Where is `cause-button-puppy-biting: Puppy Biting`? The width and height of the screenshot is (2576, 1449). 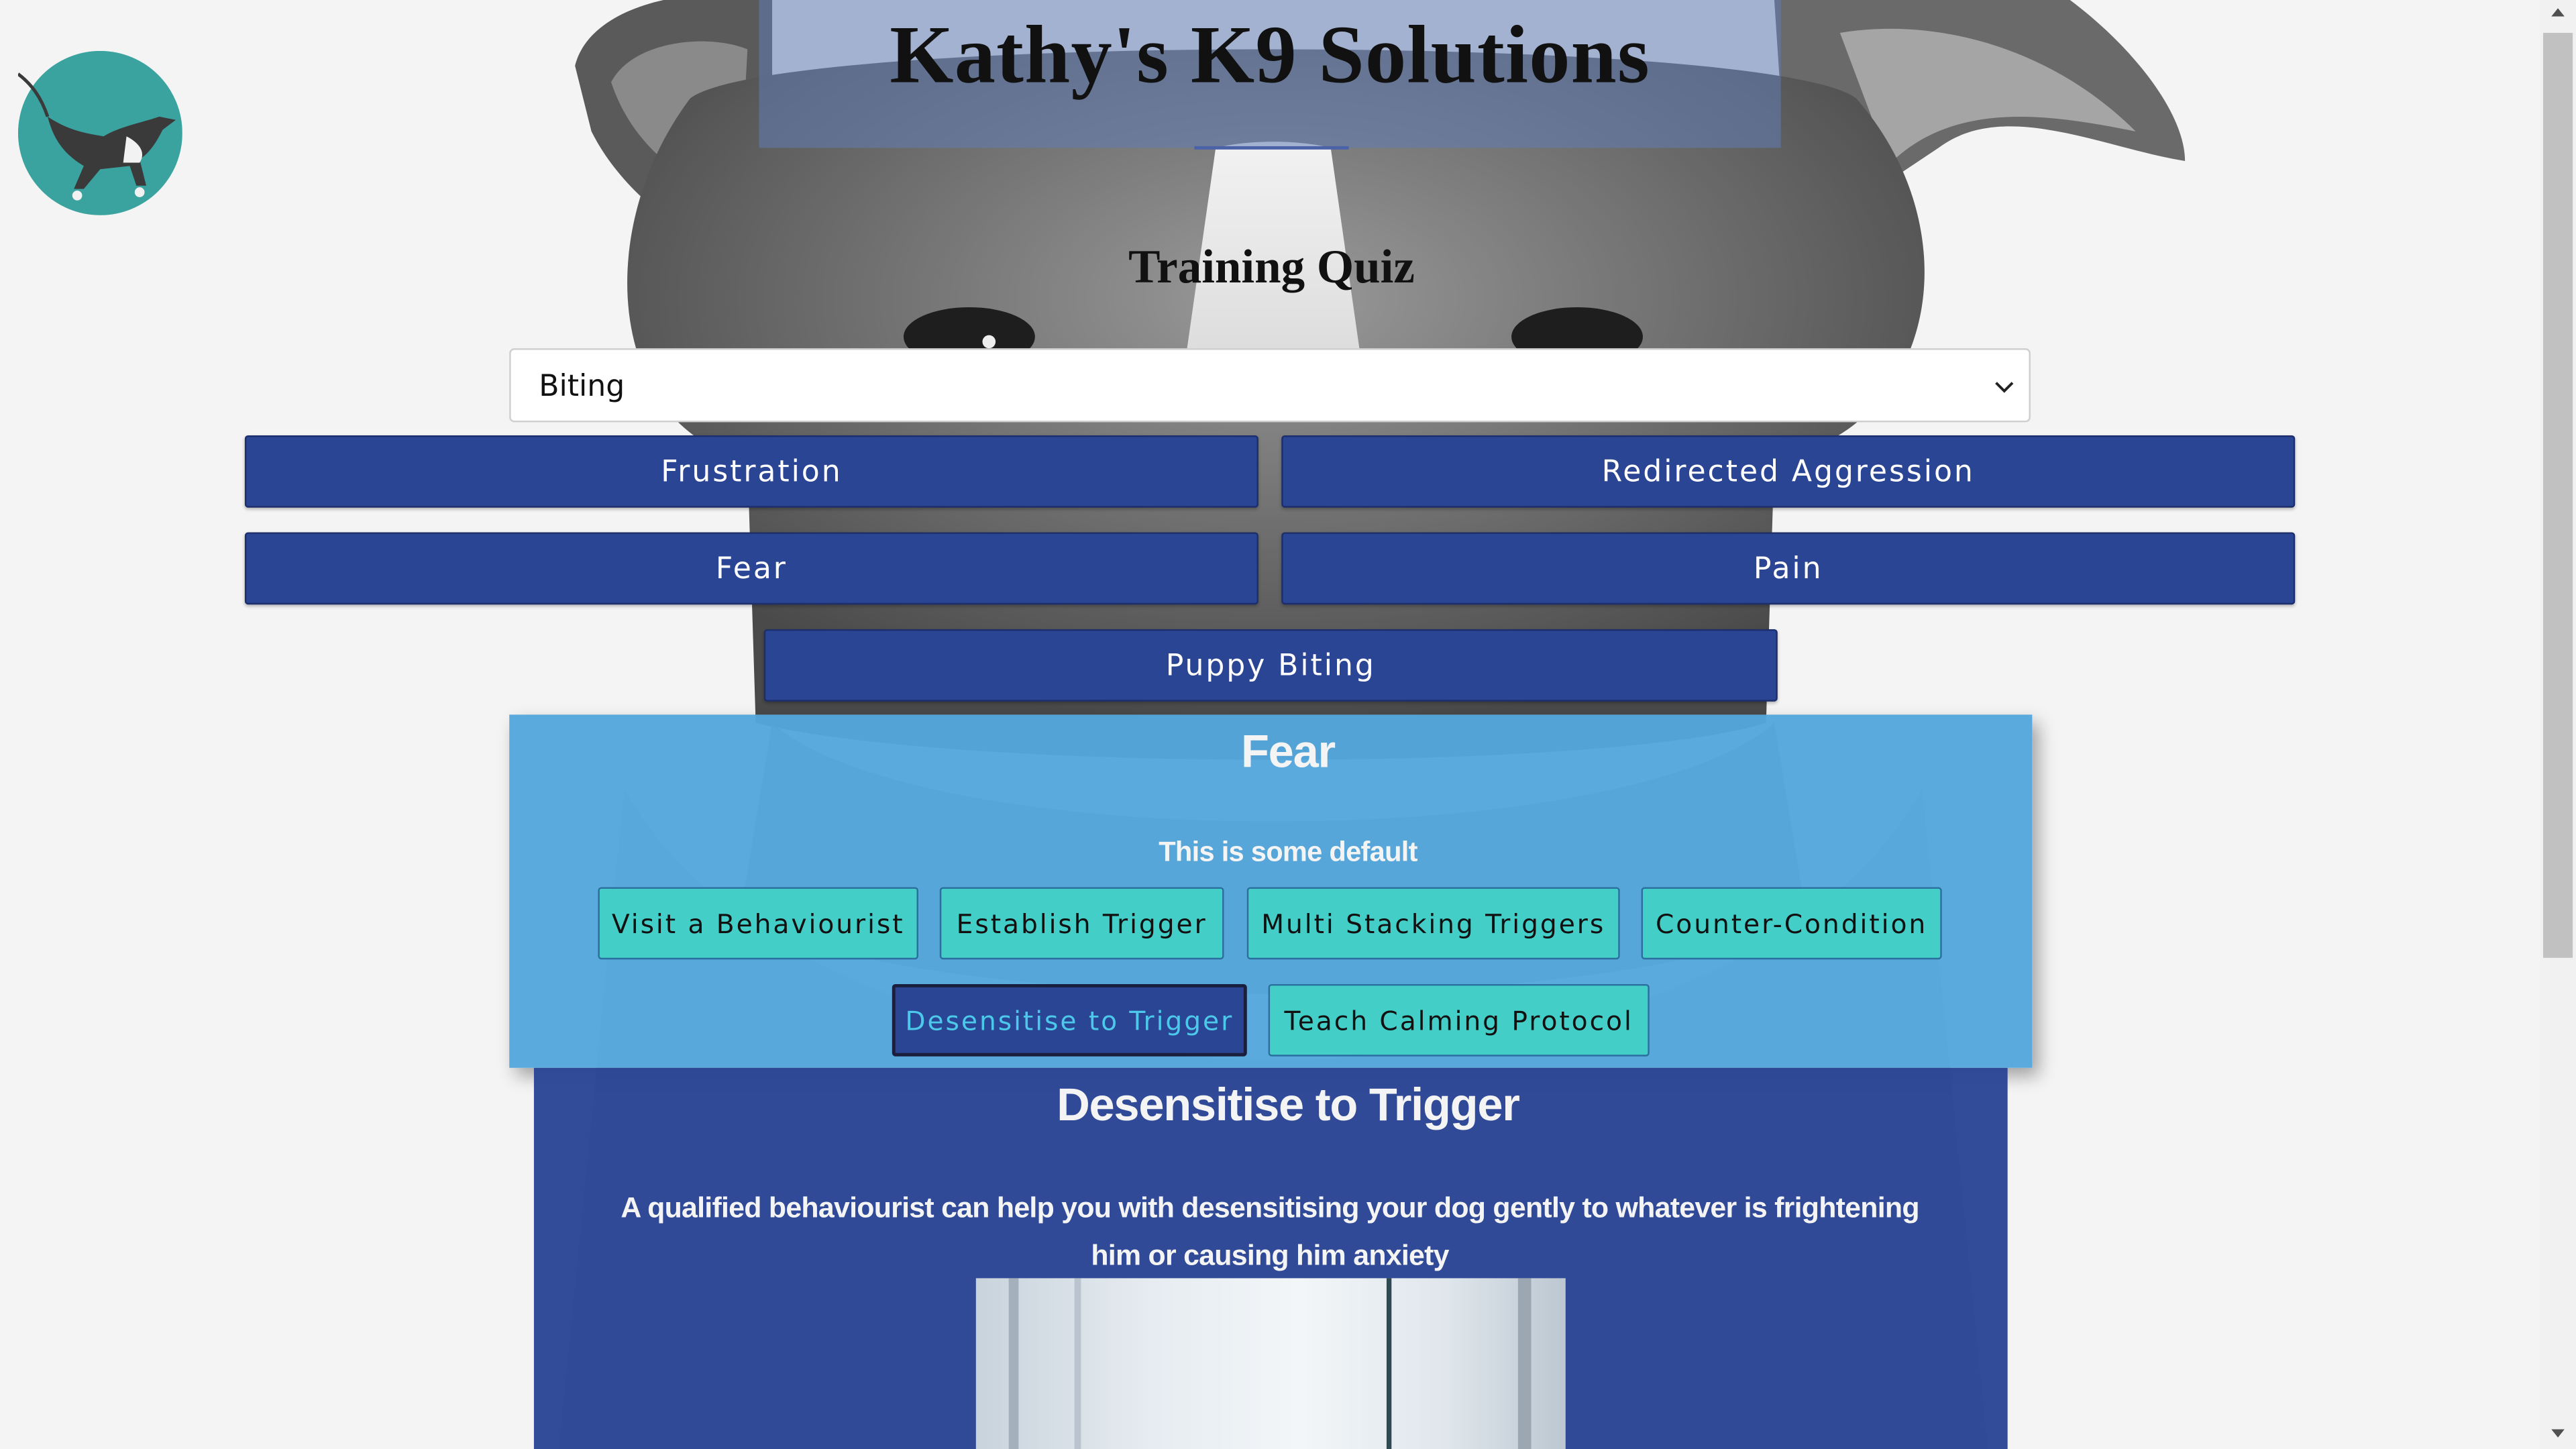 cause-button-puppy-biting: Puppy Biting is located at coordinates (1270, 665).